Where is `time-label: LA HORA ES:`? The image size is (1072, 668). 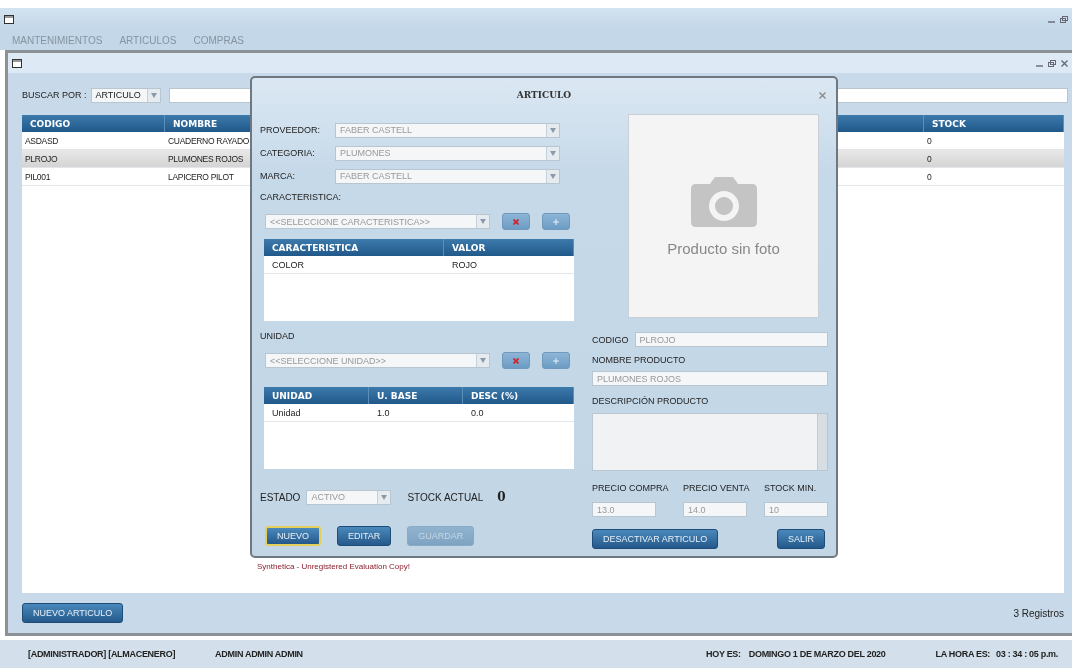
time-label: LA HORA ES: is located at coordinates (963, 654).